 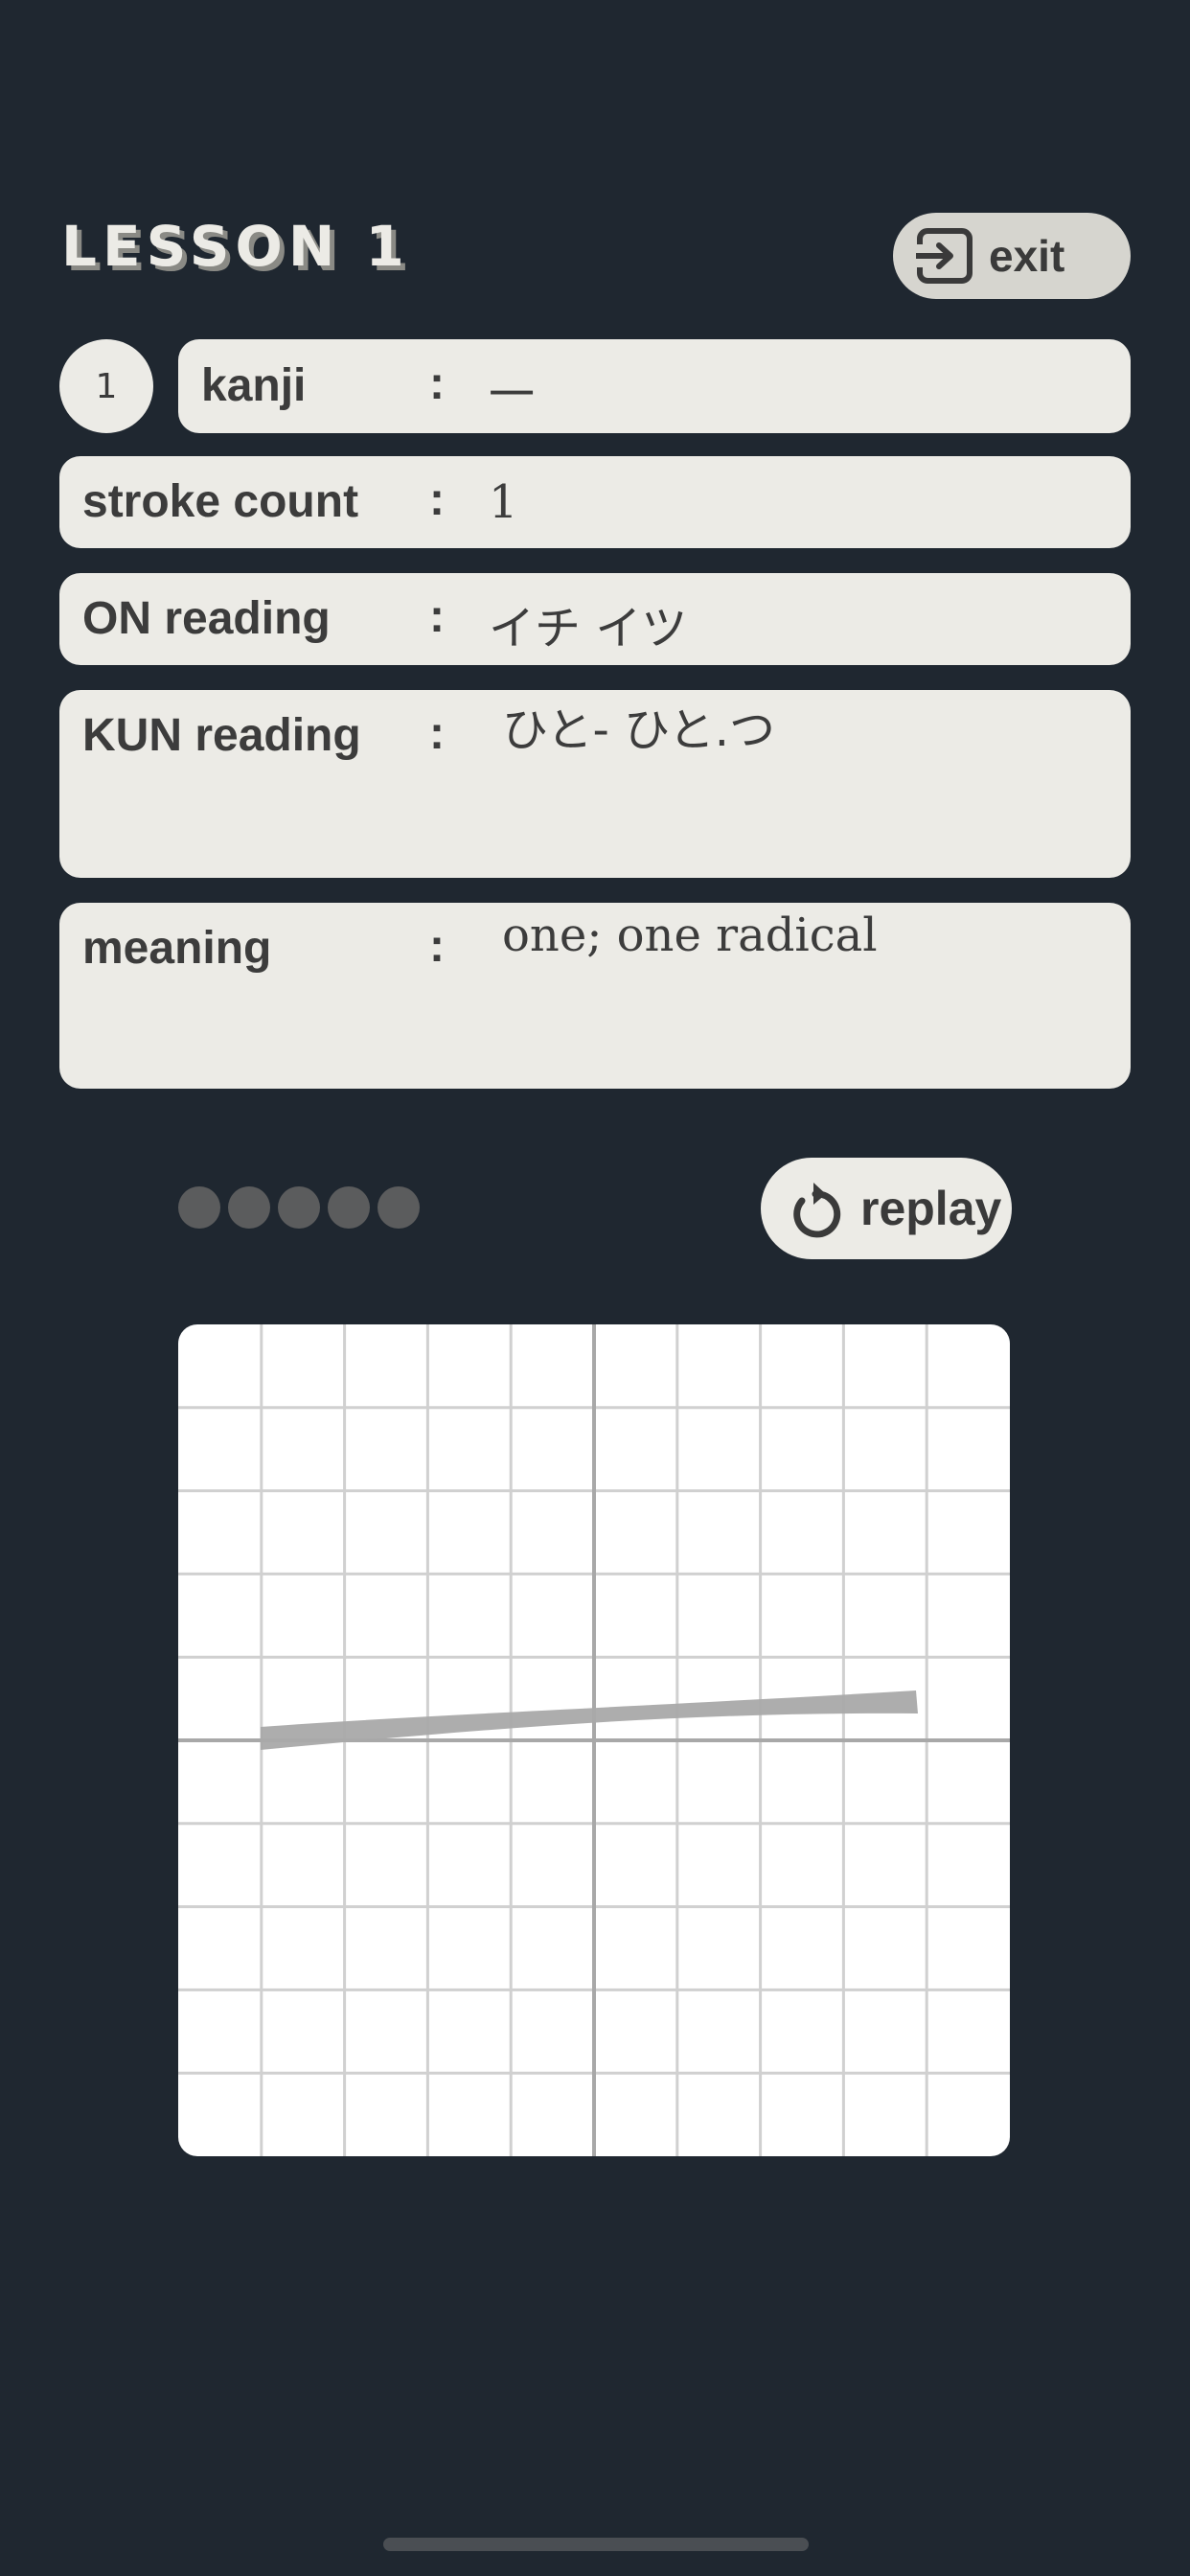 What do you see at coordinates (512, 395) in the screenshot?
I see `kanji-value: 一` at bounding box center [512, 395].